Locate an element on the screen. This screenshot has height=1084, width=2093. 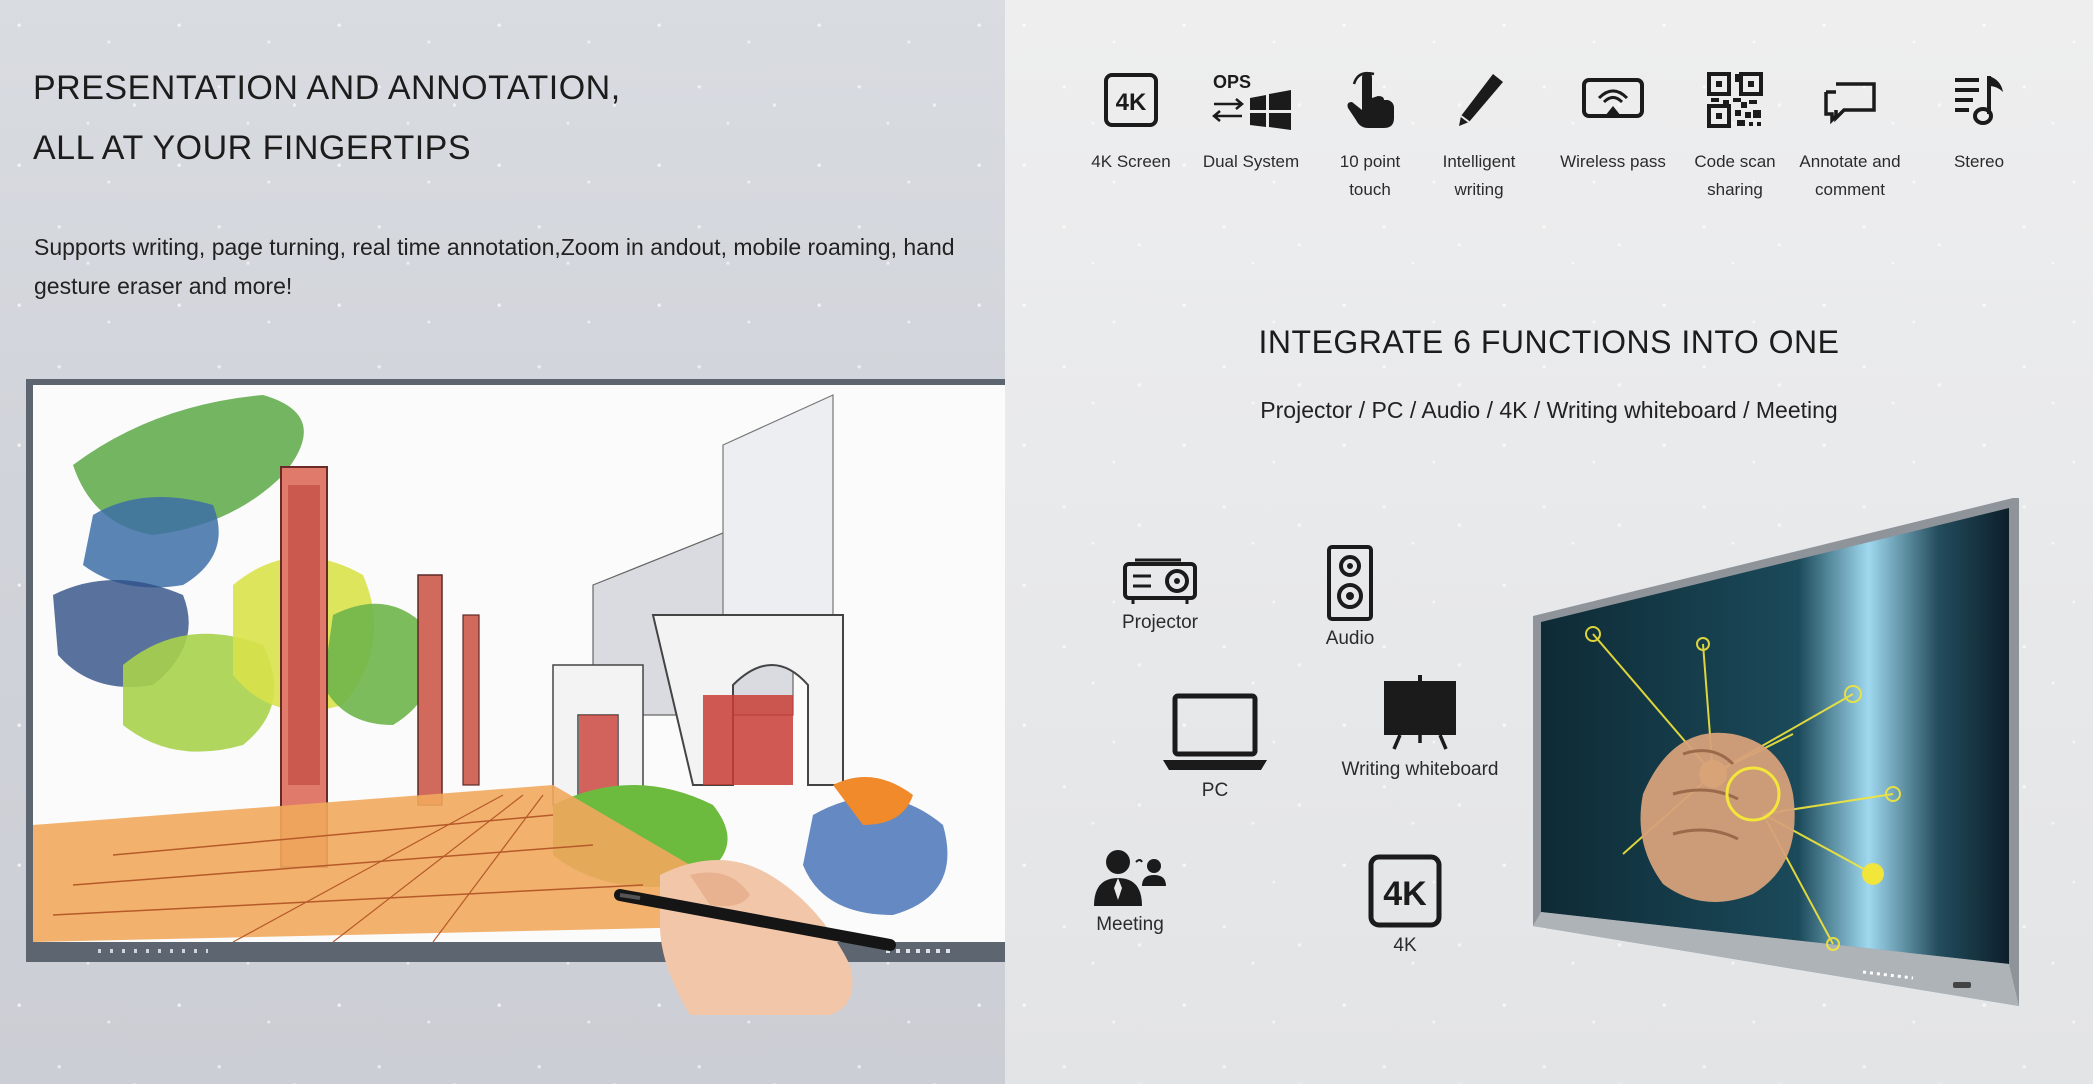
qr-code-icon is located at coordinates (1735, 100).